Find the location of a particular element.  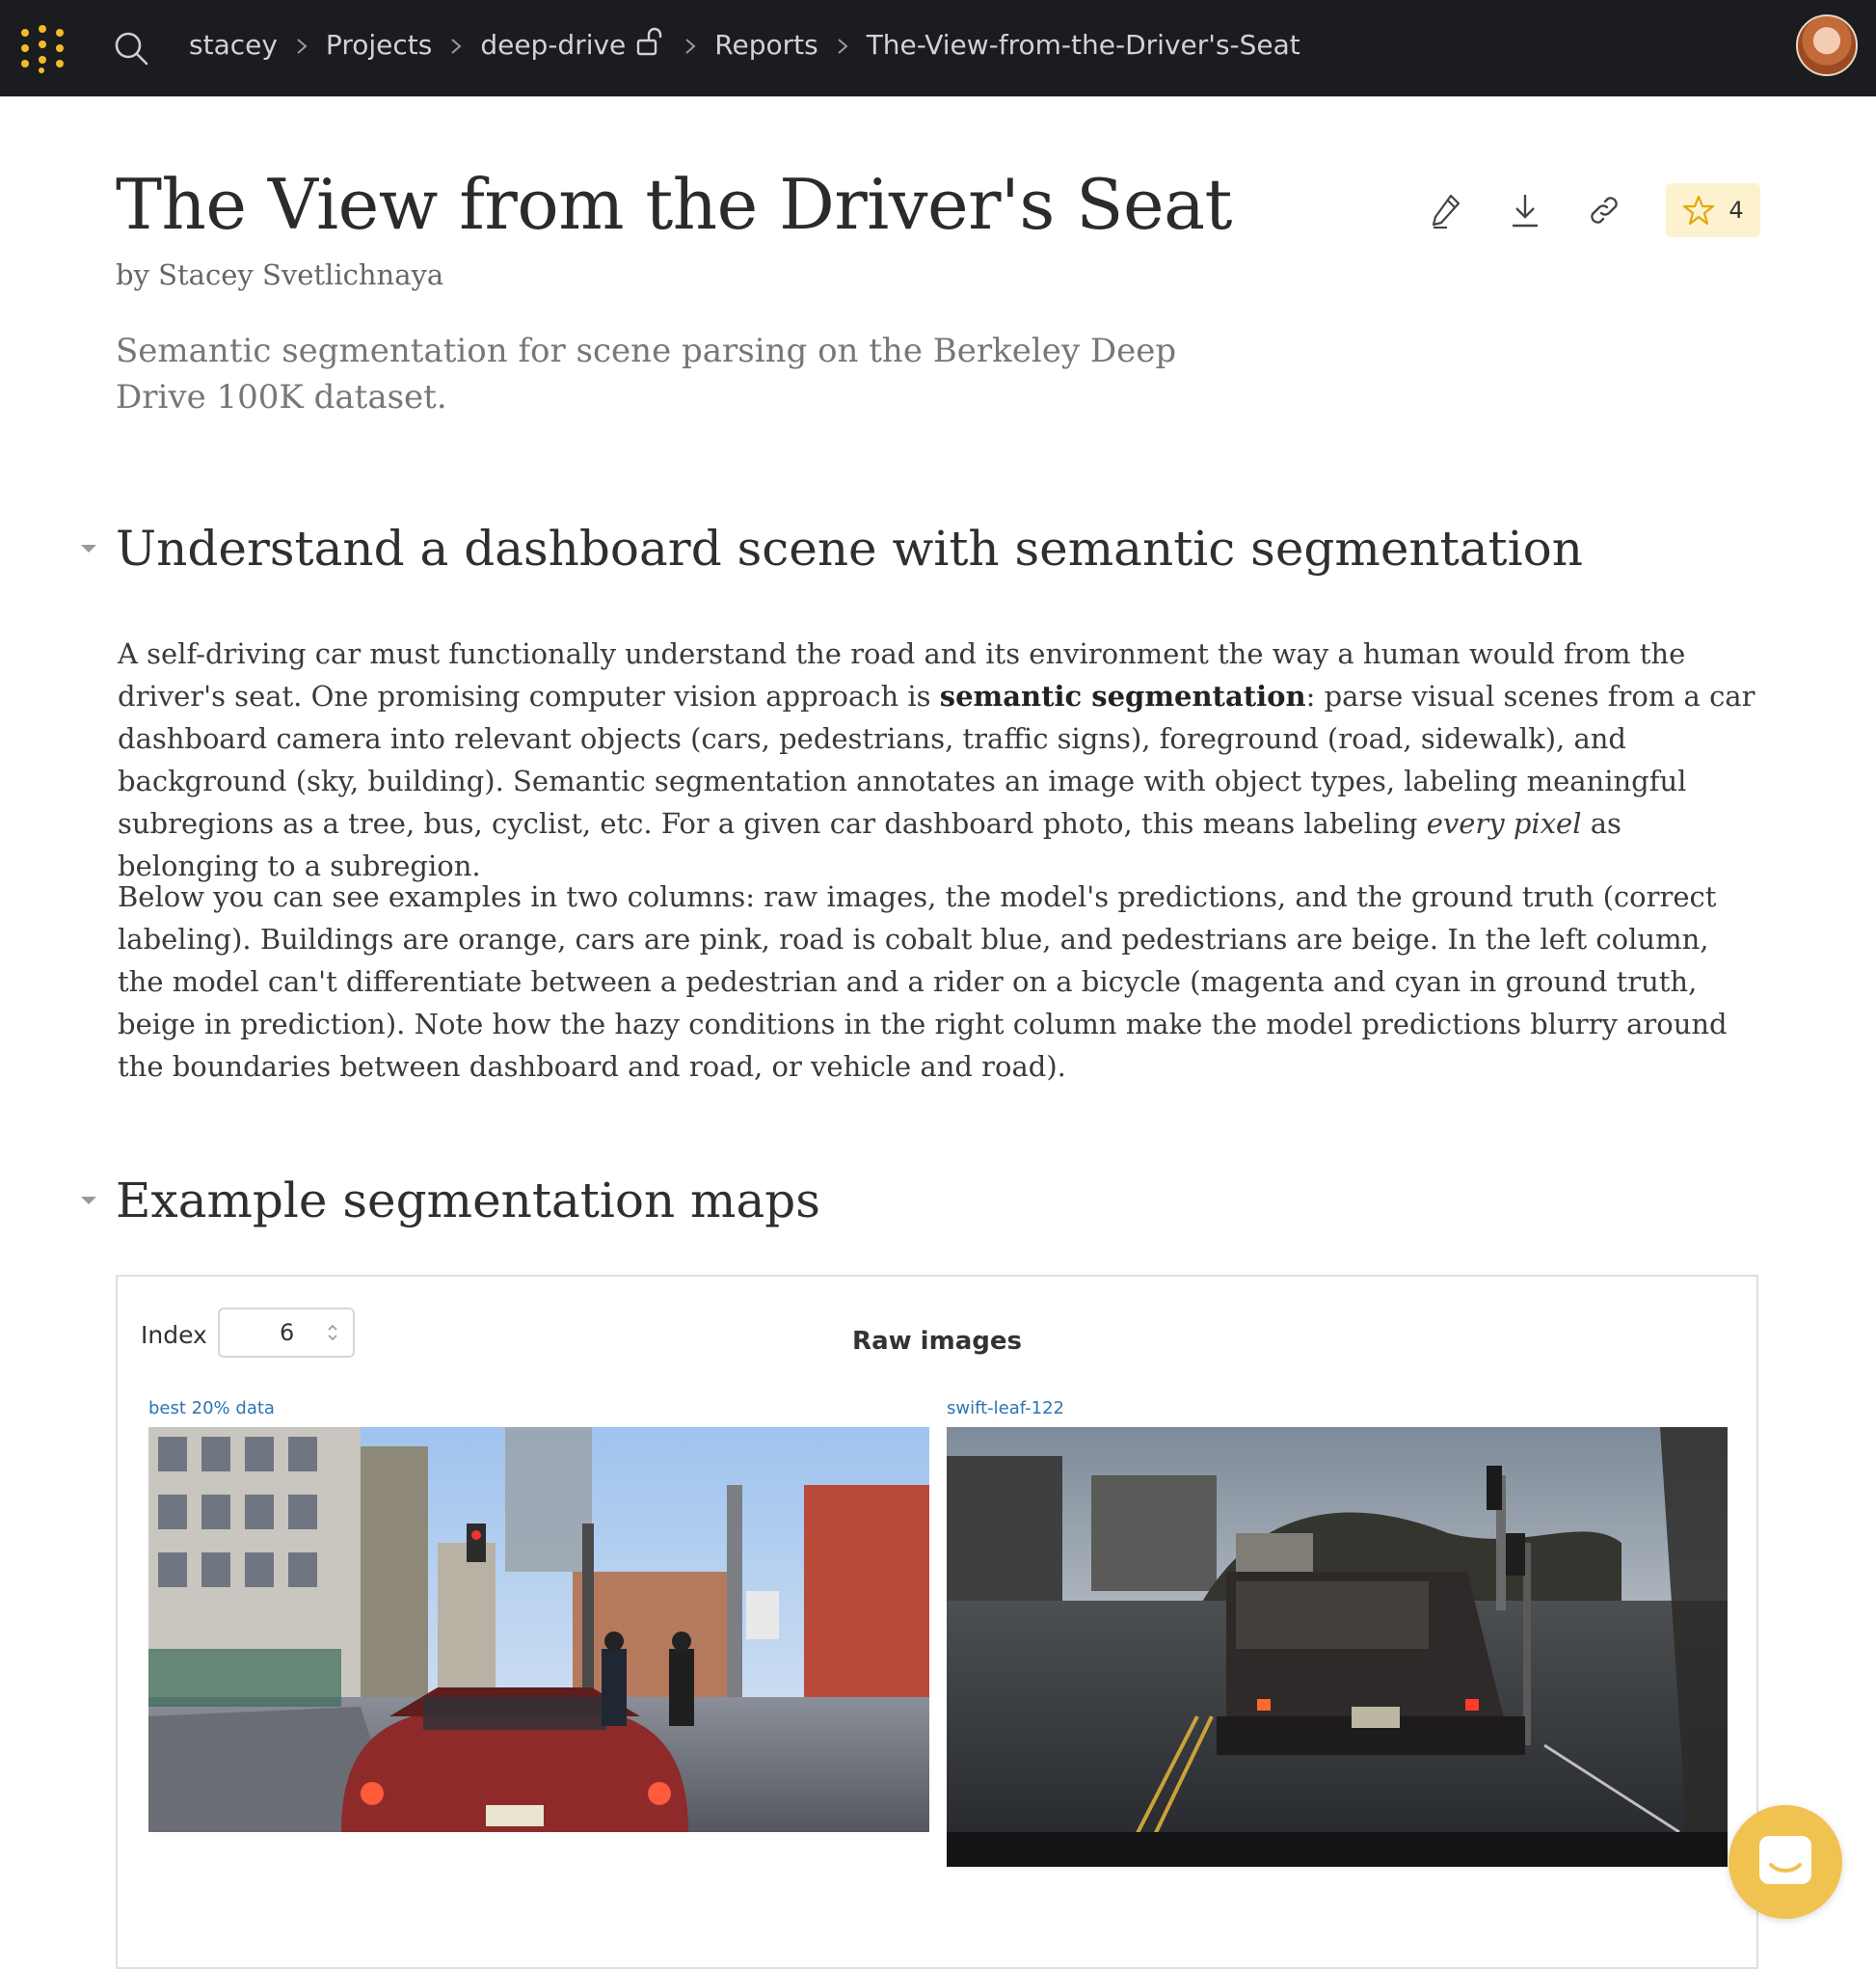

paragraph-italic-text: every pixel is located at coordinates (1504, 824).